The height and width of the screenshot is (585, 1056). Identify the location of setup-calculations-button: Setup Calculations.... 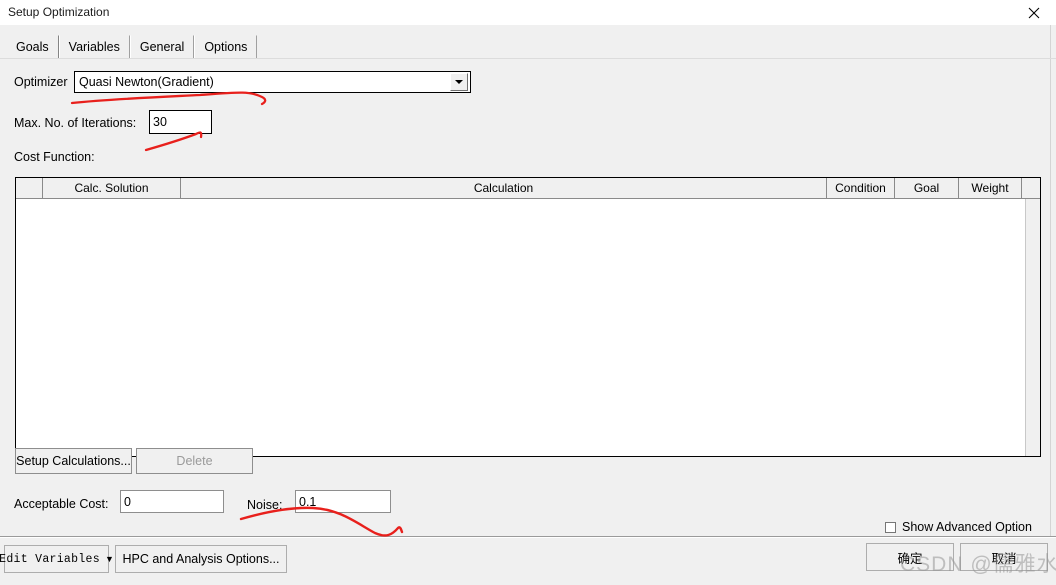
(73, 461).